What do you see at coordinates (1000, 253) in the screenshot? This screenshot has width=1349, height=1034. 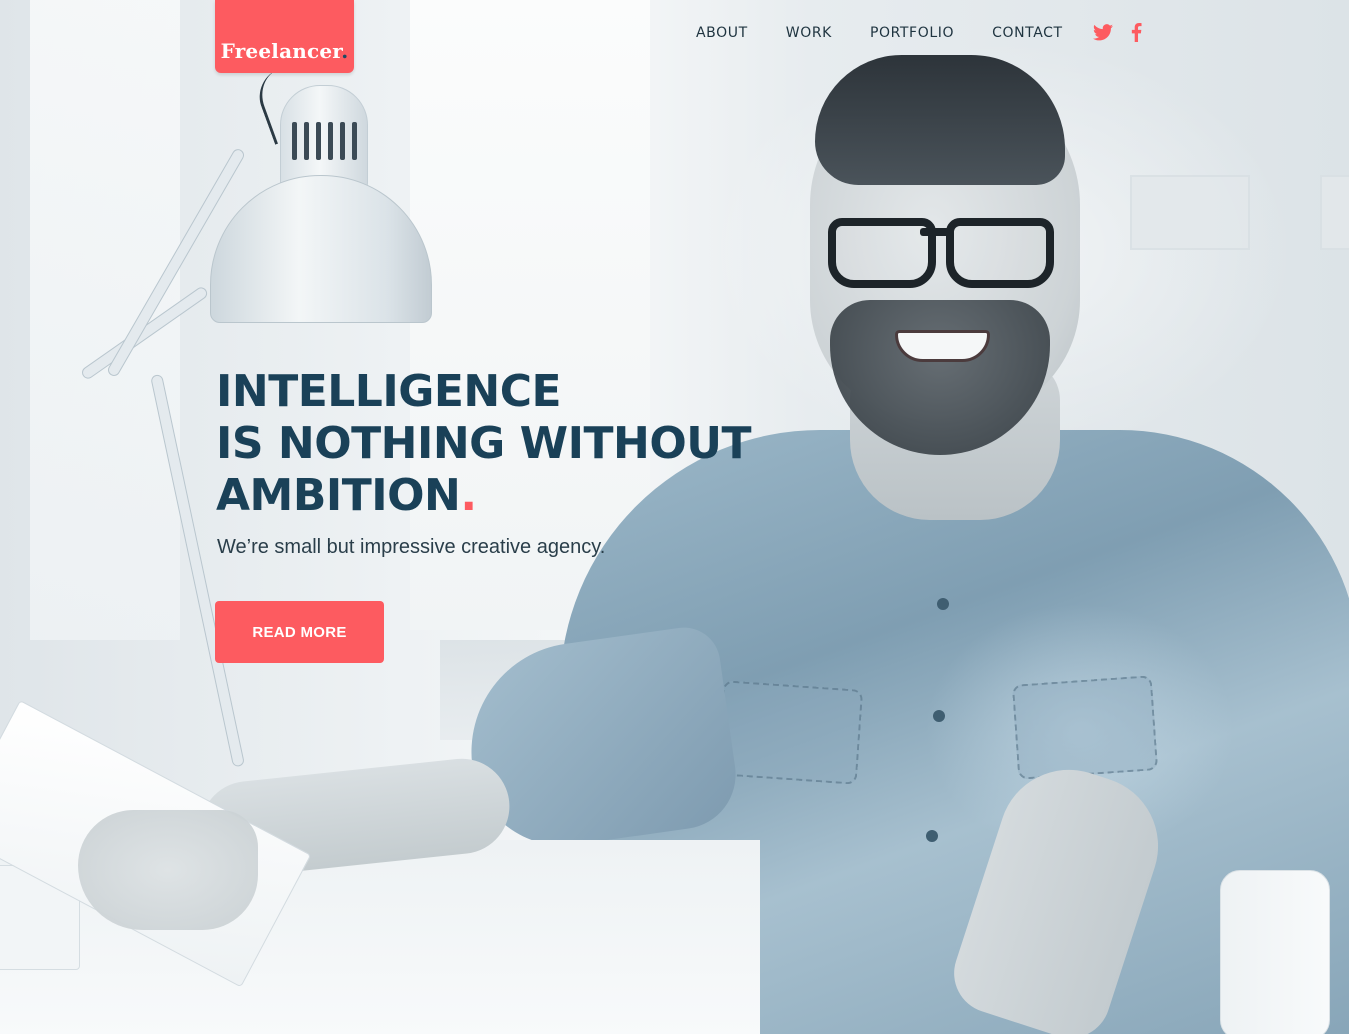 I see `glasses-lens-right` at bounding box center [1000, 253].